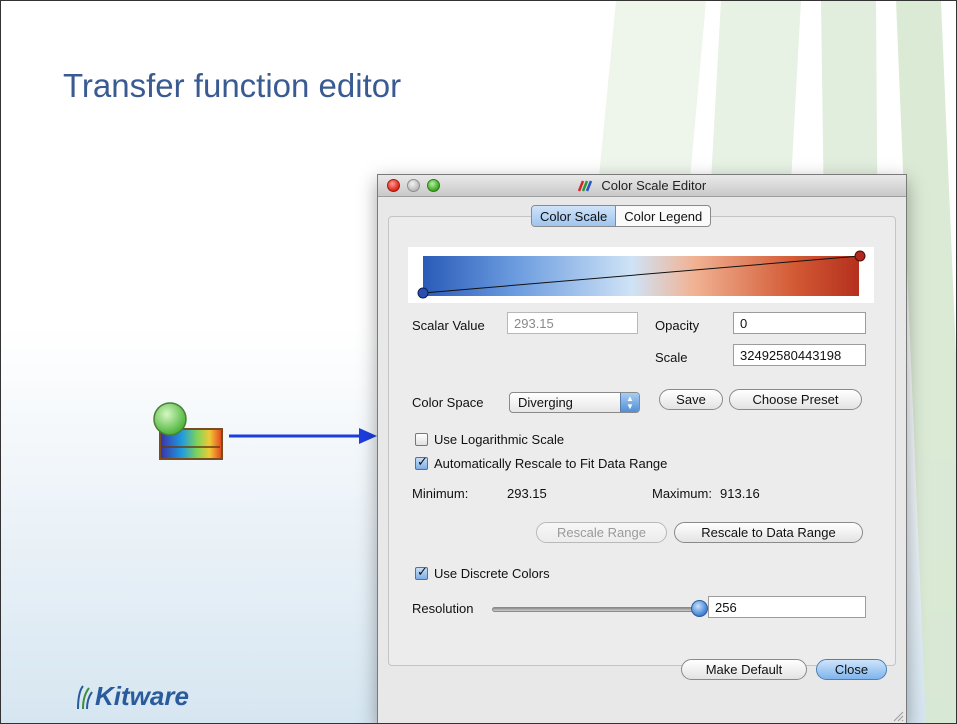 This screenshot has width=957, height=724. I want to click on opacity-label: Opacity, so click(677, 325).